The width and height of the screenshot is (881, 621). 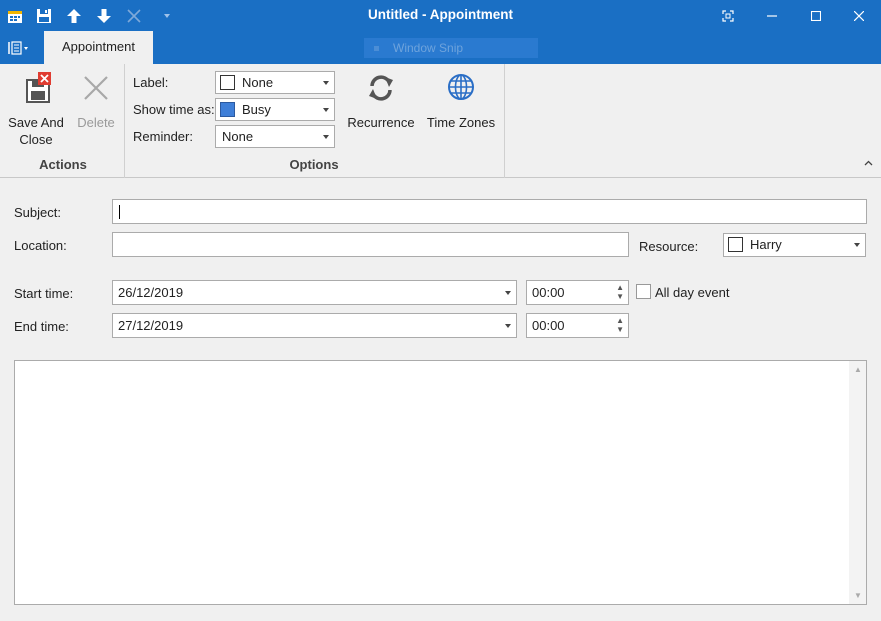 What do you see at coordinates (174, 109) in the screenshot?
I see `show-time-as-caption: Show time as:` at bounding box center [174, 109].